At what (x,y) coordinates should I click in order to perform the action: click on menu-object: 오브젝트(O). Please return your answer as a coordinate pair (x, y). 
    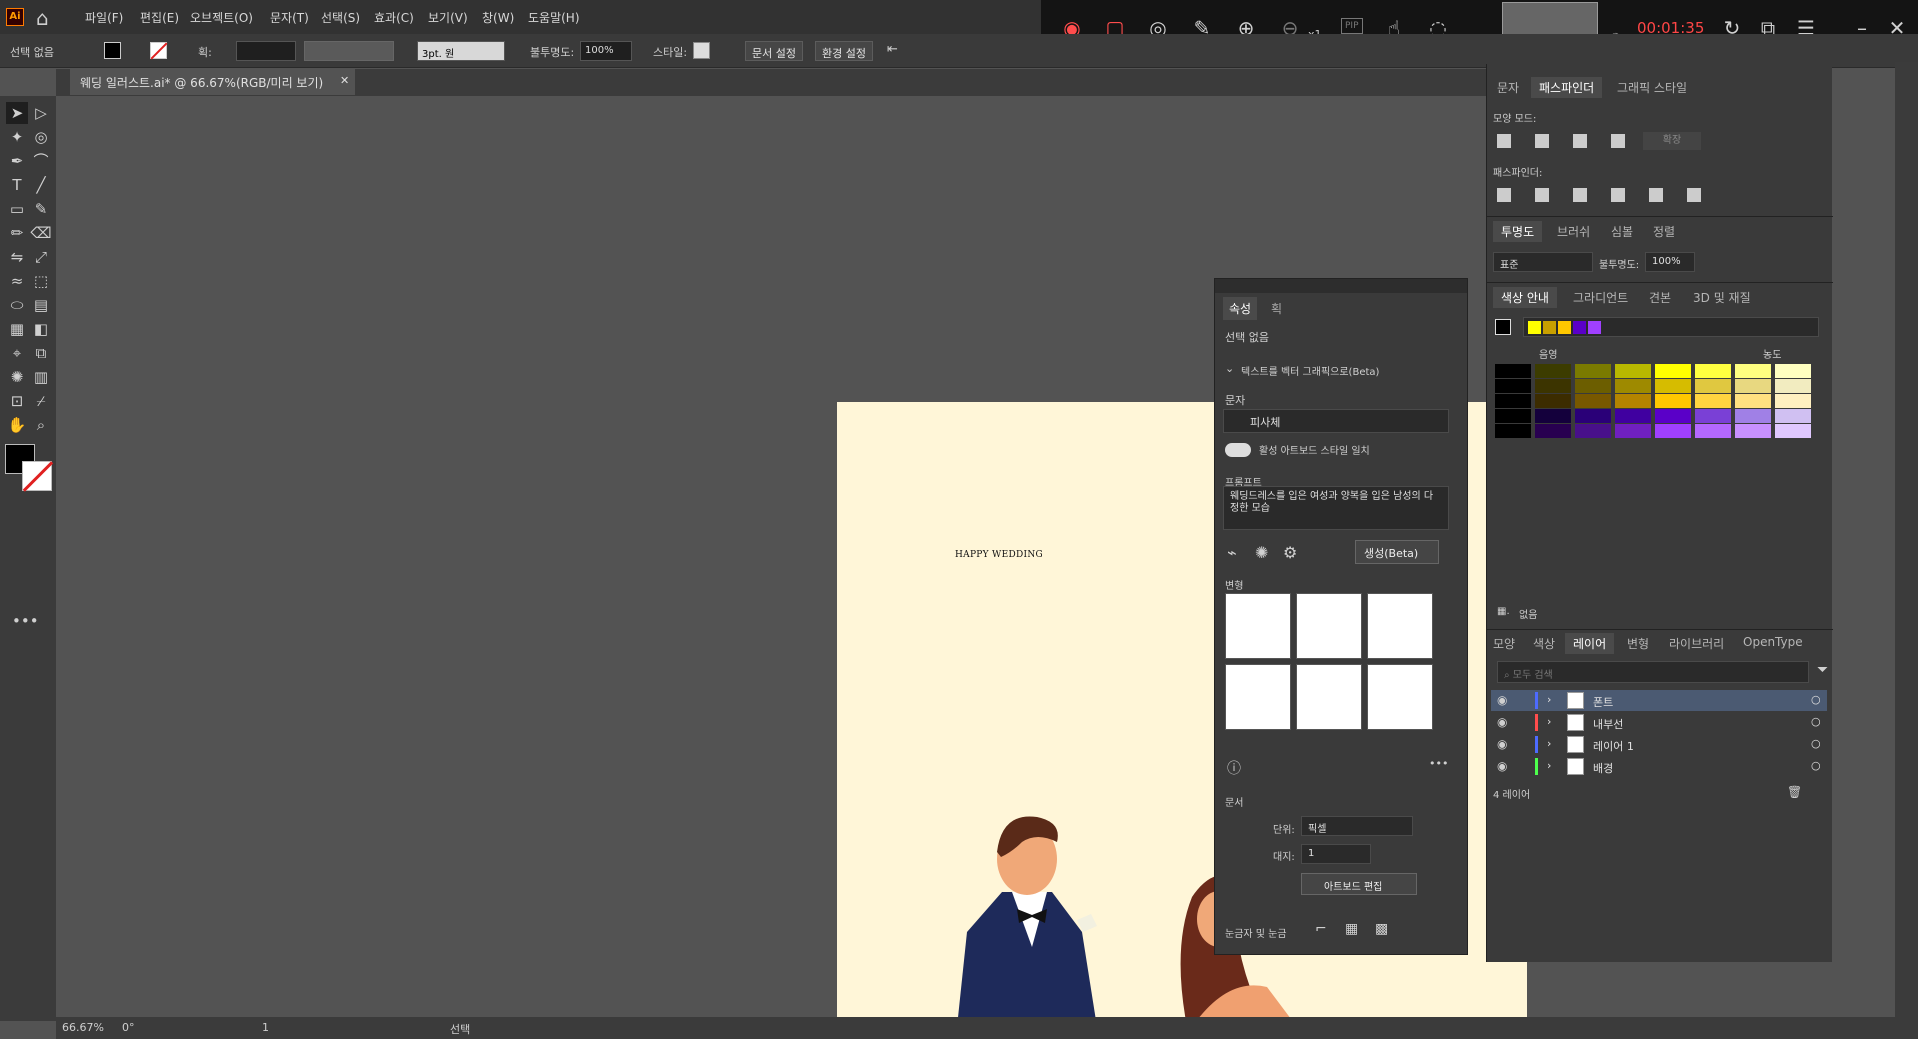
    Looking at the image, I should click on (221, 17).